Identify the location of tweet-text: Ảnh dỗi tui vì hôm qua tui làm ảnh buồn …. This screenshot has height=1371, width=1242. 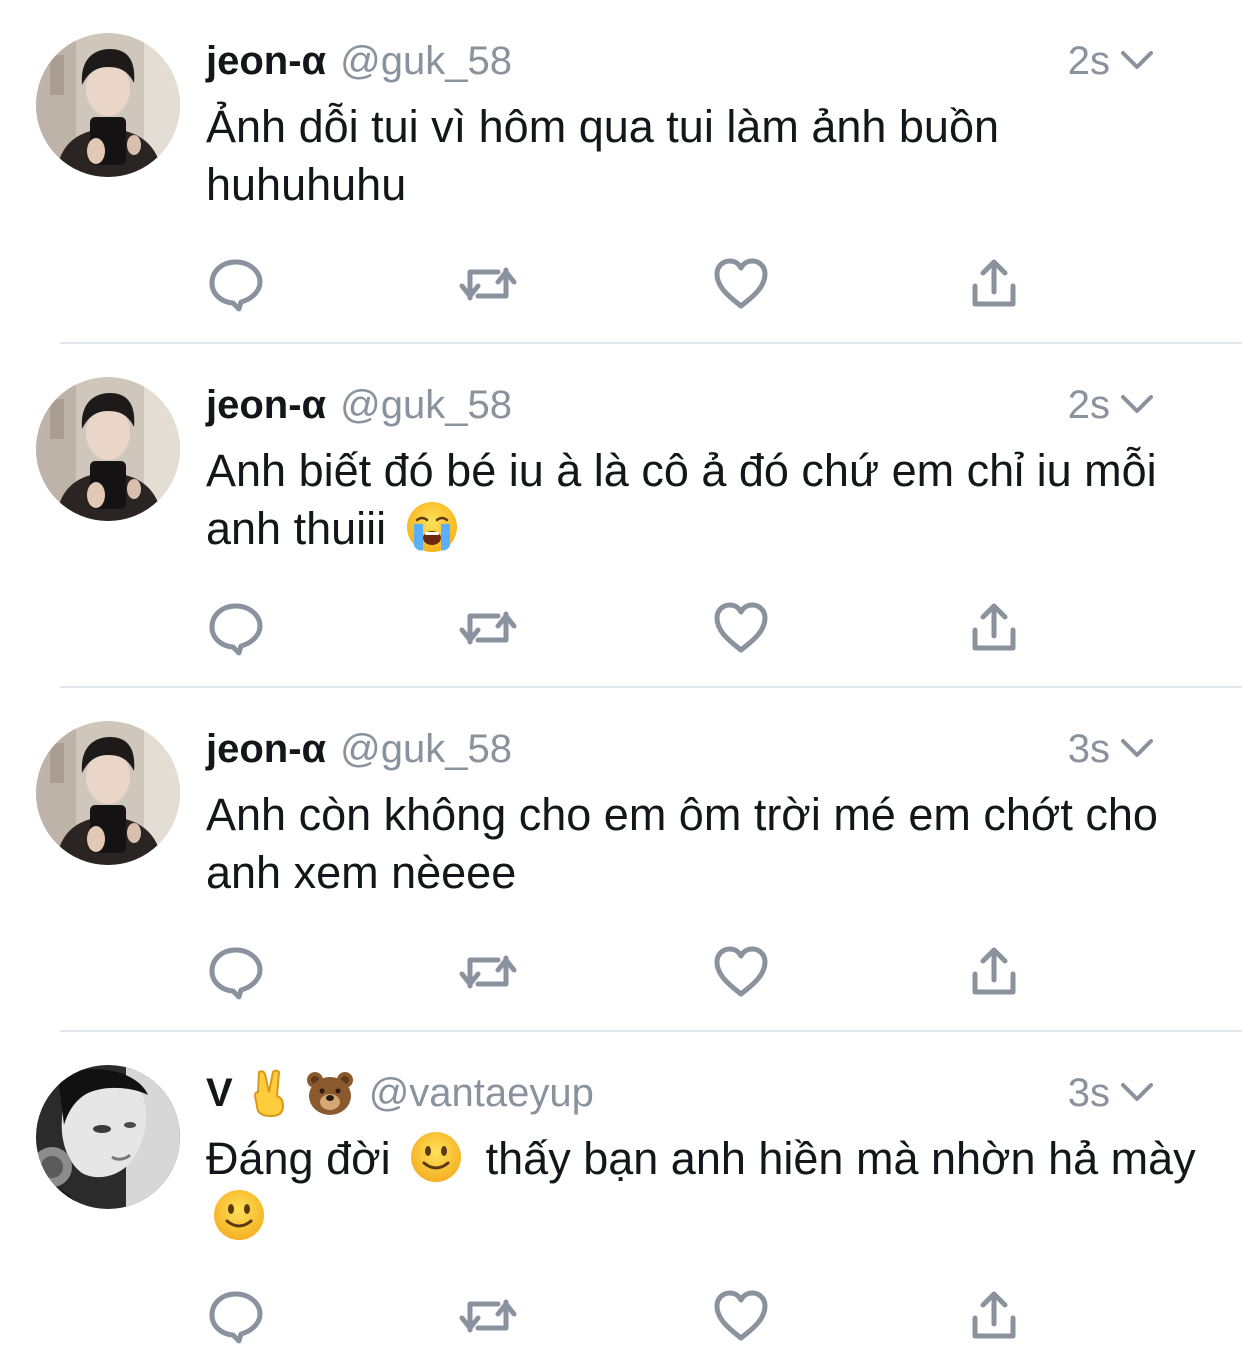
(701, 156).